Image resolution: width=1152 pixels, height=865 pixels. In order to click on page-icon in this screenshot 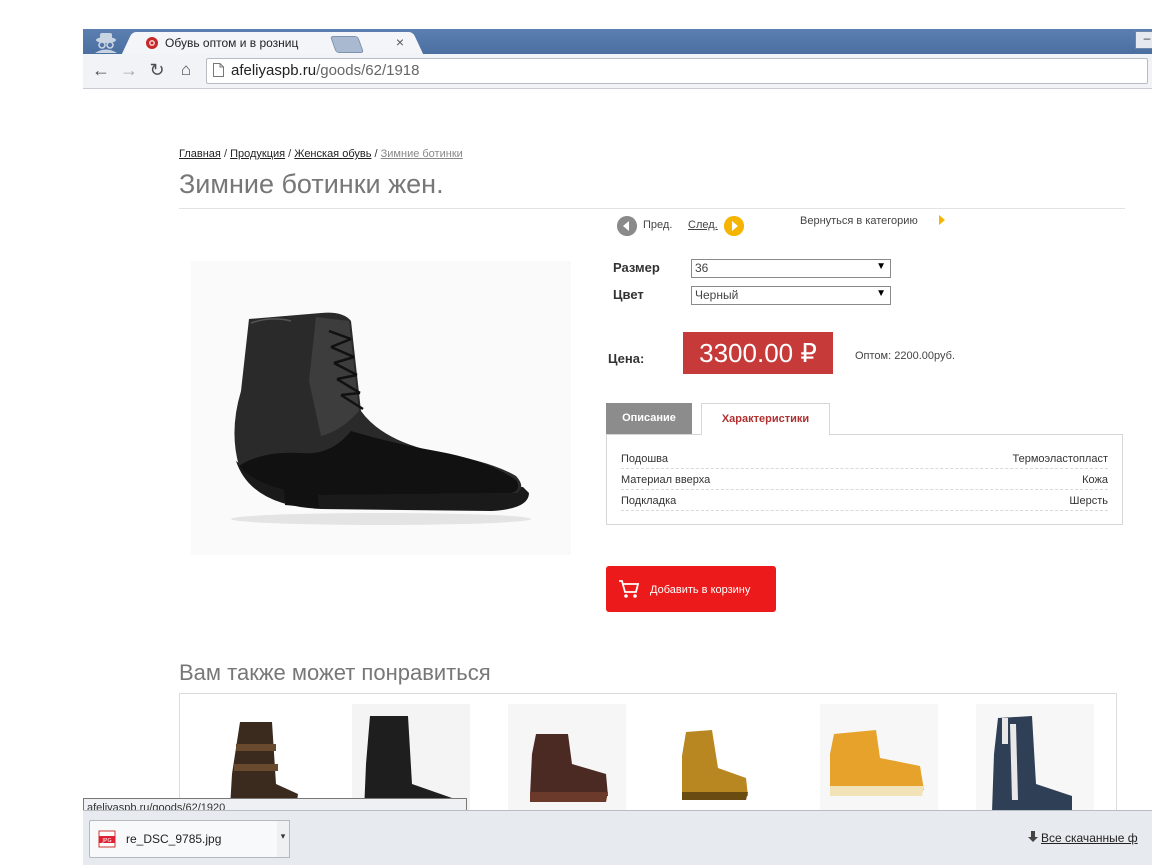, I will do `click(218, 70)`.